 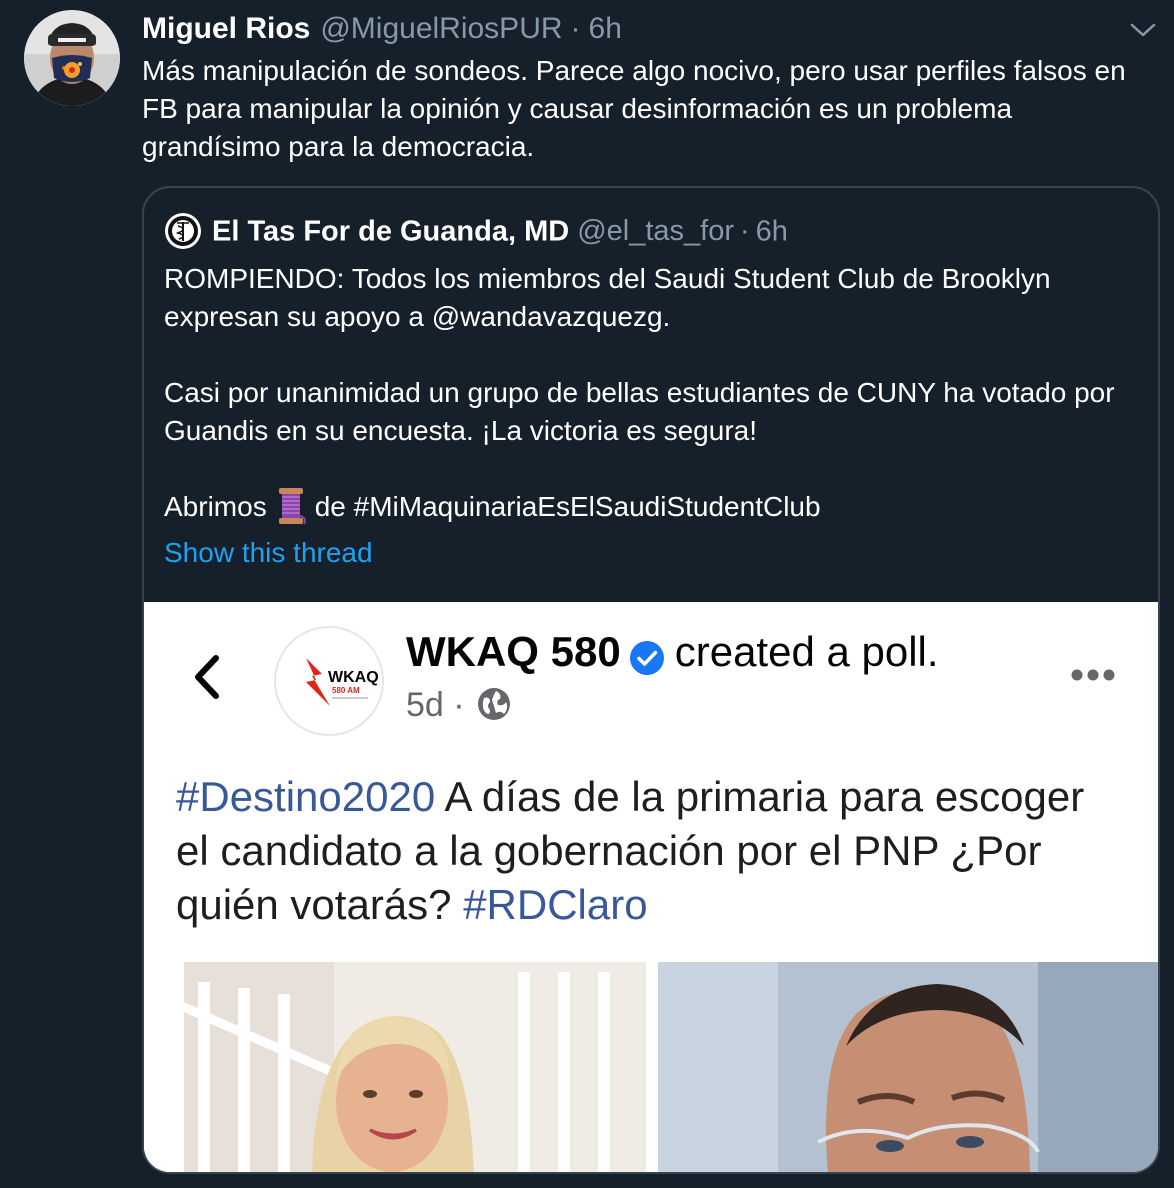 I want to click on fb-post-header: WKAQ 580 created a poll., so click(x=672, y=652).